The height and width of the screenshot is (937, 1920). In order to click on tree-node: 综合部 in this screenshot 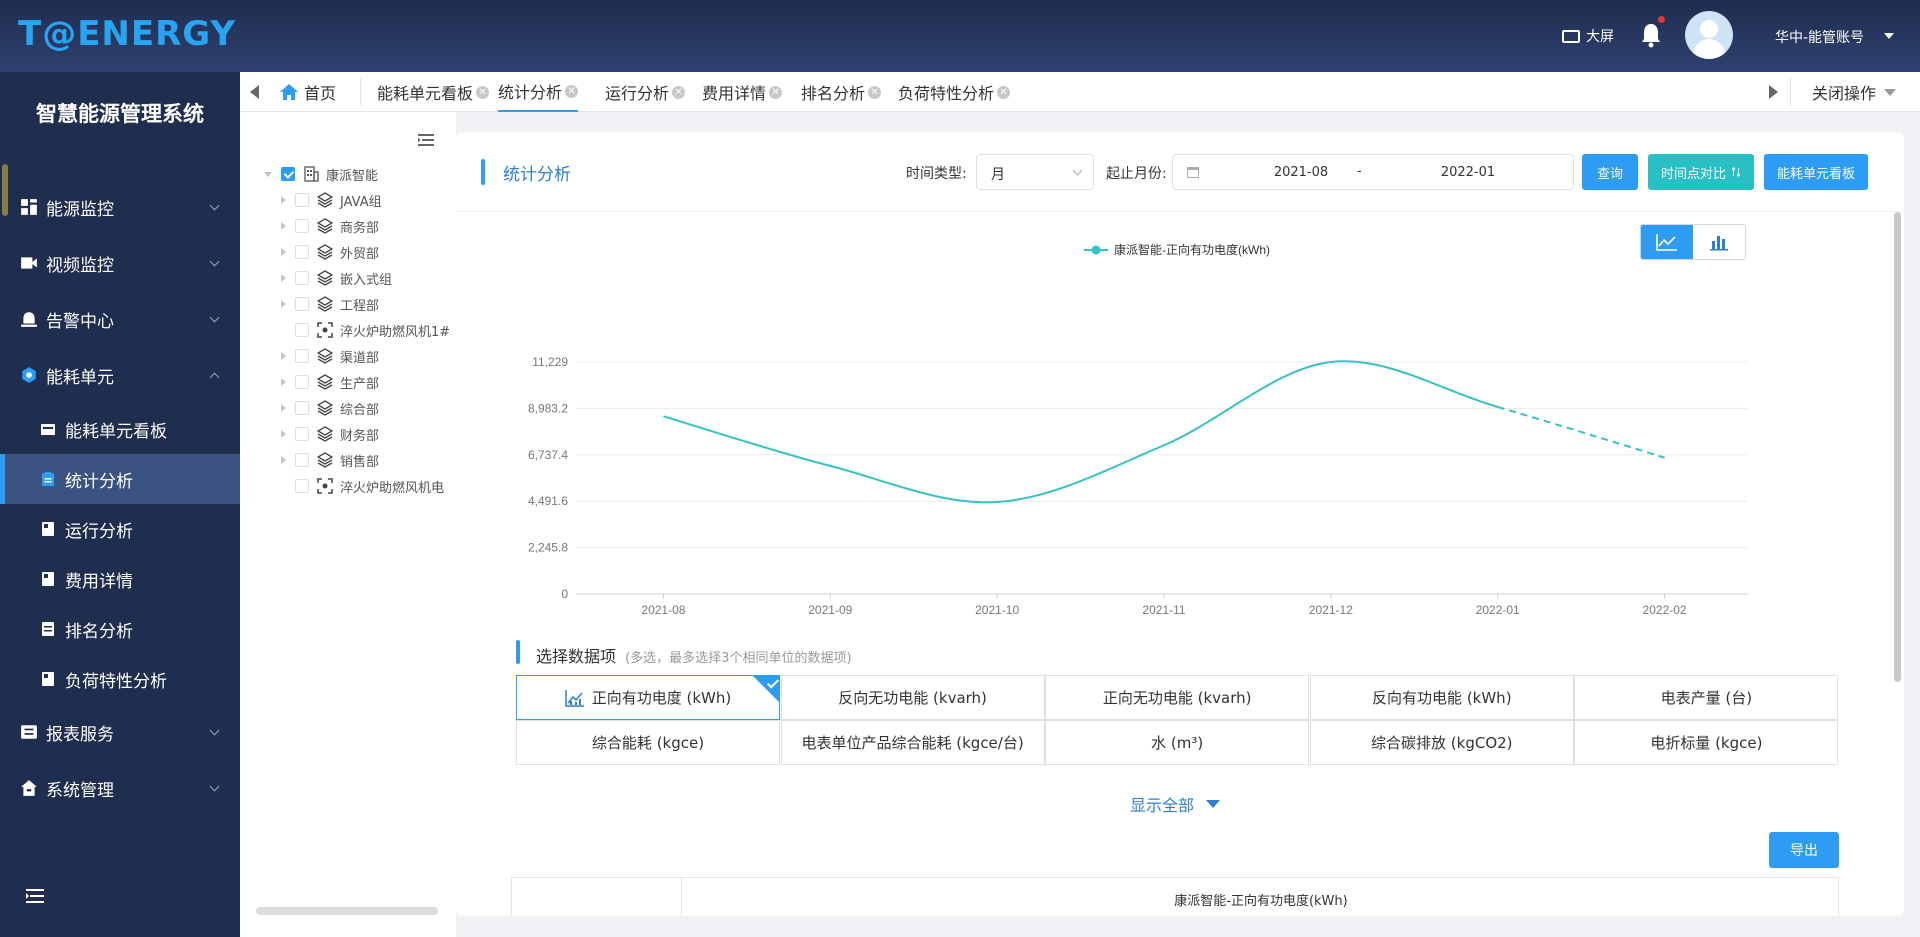, I will do `click(330, 408)`.